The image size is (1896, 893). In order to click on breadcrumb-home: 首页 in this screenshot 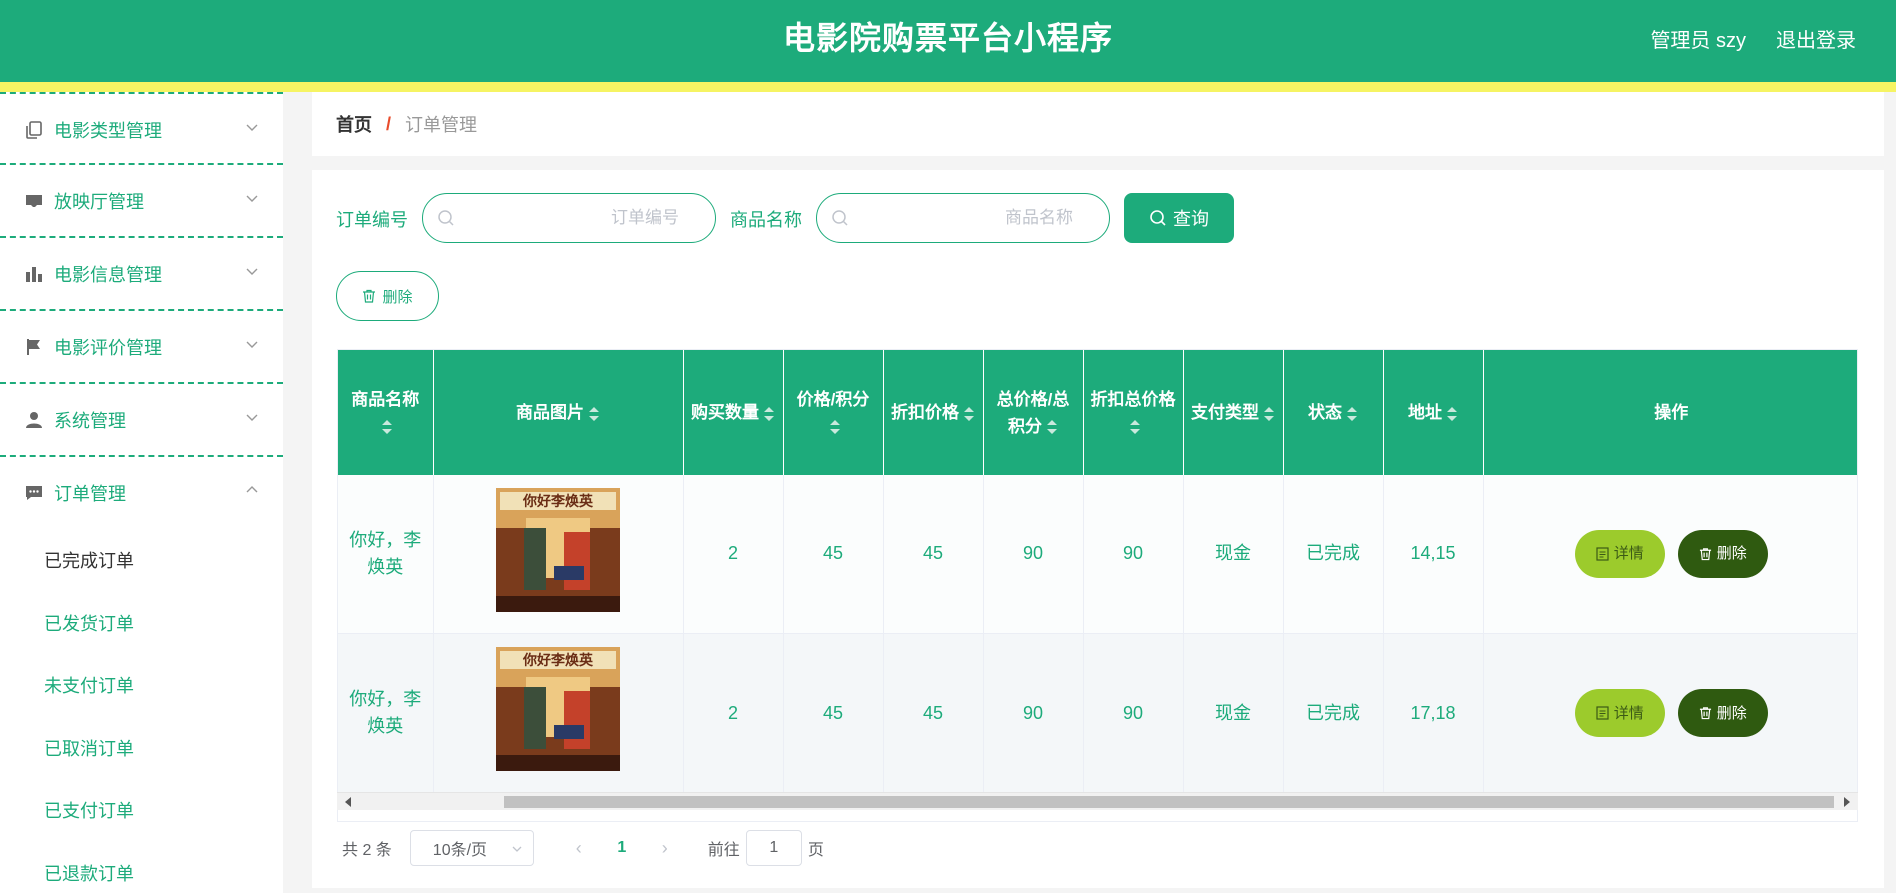, I will do `click(354, 124)`.